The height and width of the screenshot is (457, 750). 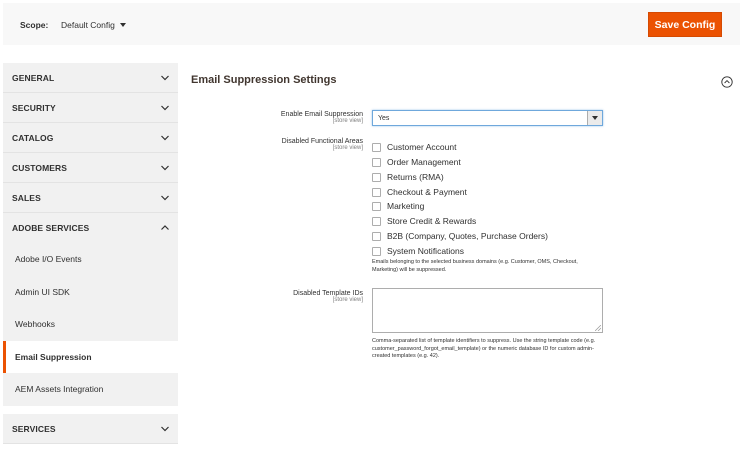 I want to click on field-label-text: Enable Email Suppression, so click(x=321, y=114).